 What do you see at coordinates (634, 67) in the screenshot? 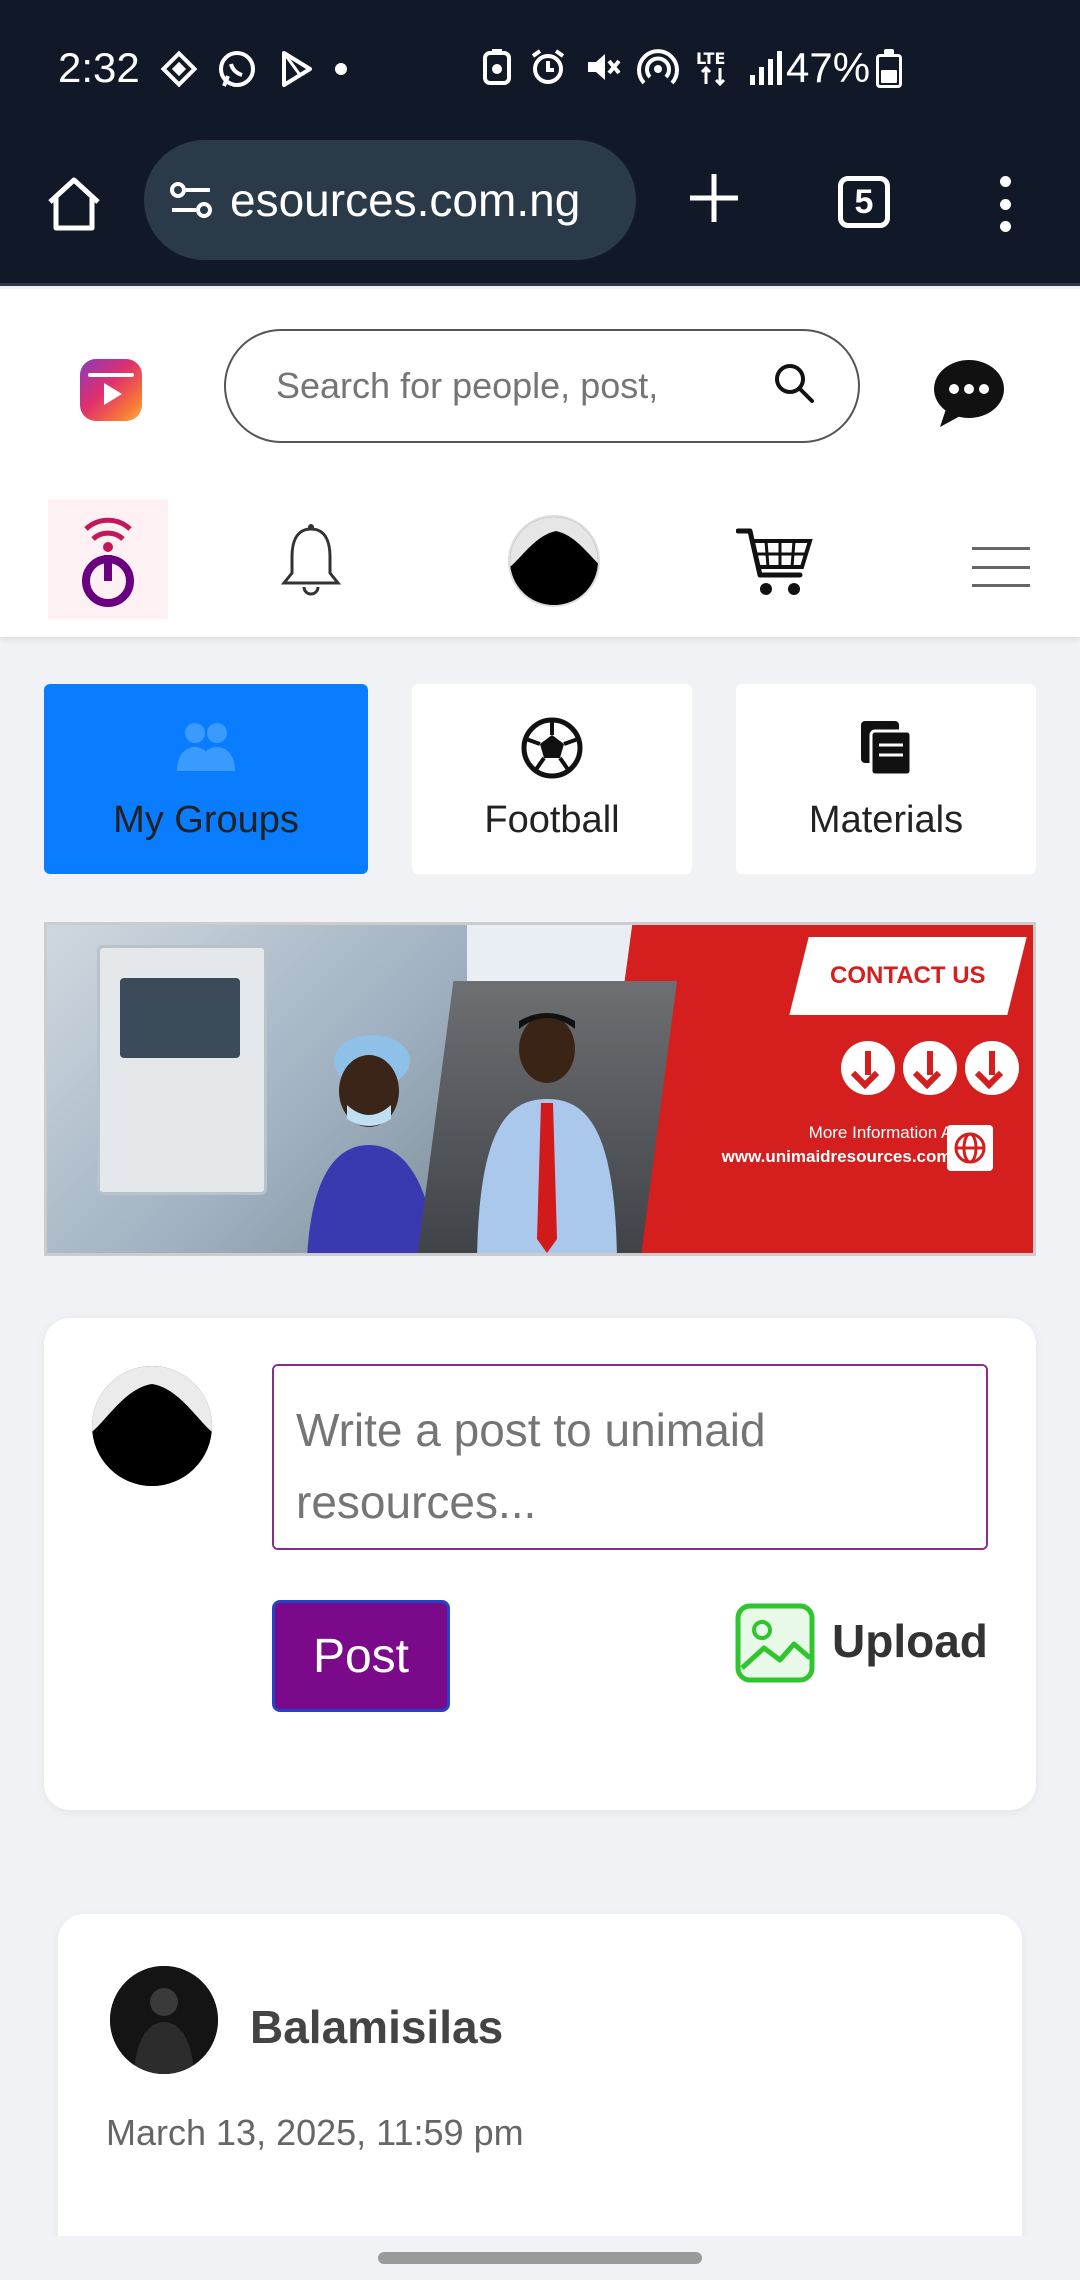
I see `system-icons: LTE` at bounding box center [634, 67].